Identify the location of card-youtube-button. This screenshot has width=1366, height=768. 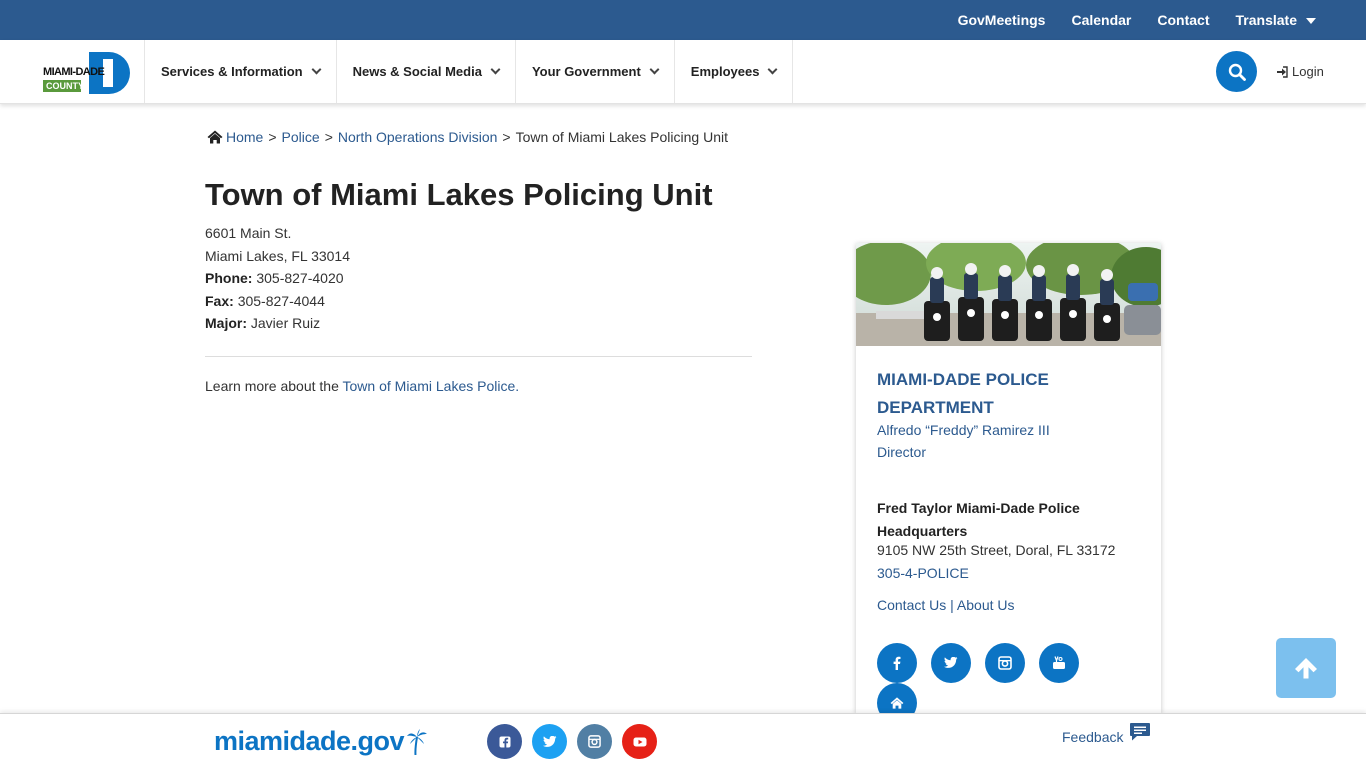
(1059, 663).